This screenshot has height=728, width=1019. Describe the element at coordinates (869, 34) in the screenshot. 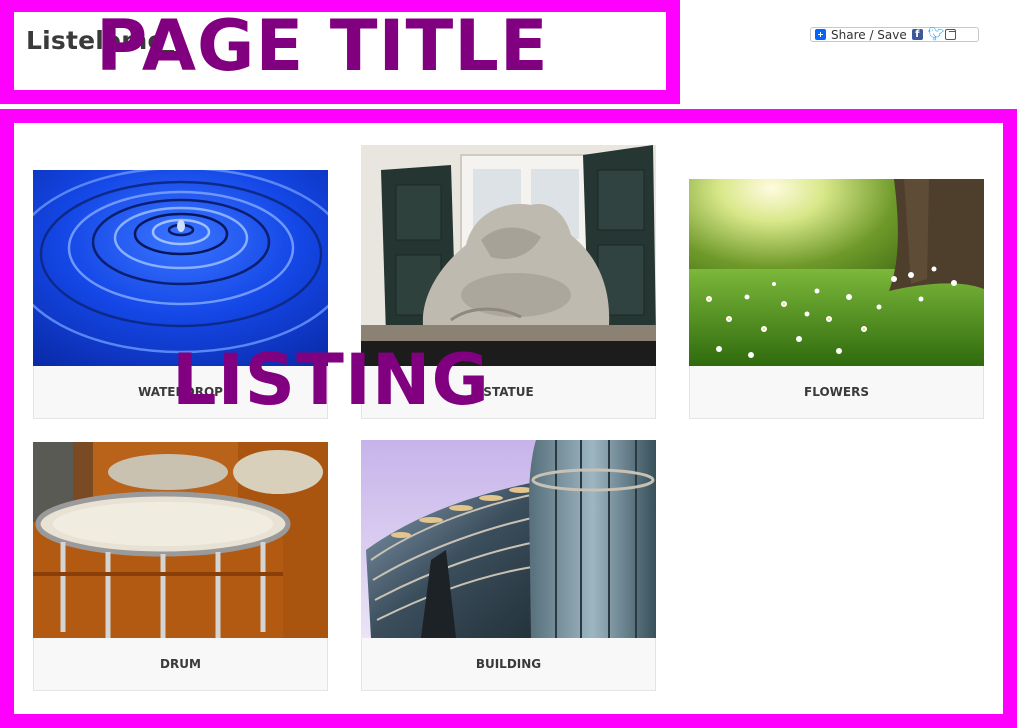

I see `share-save-label: Share / Save` at that location.